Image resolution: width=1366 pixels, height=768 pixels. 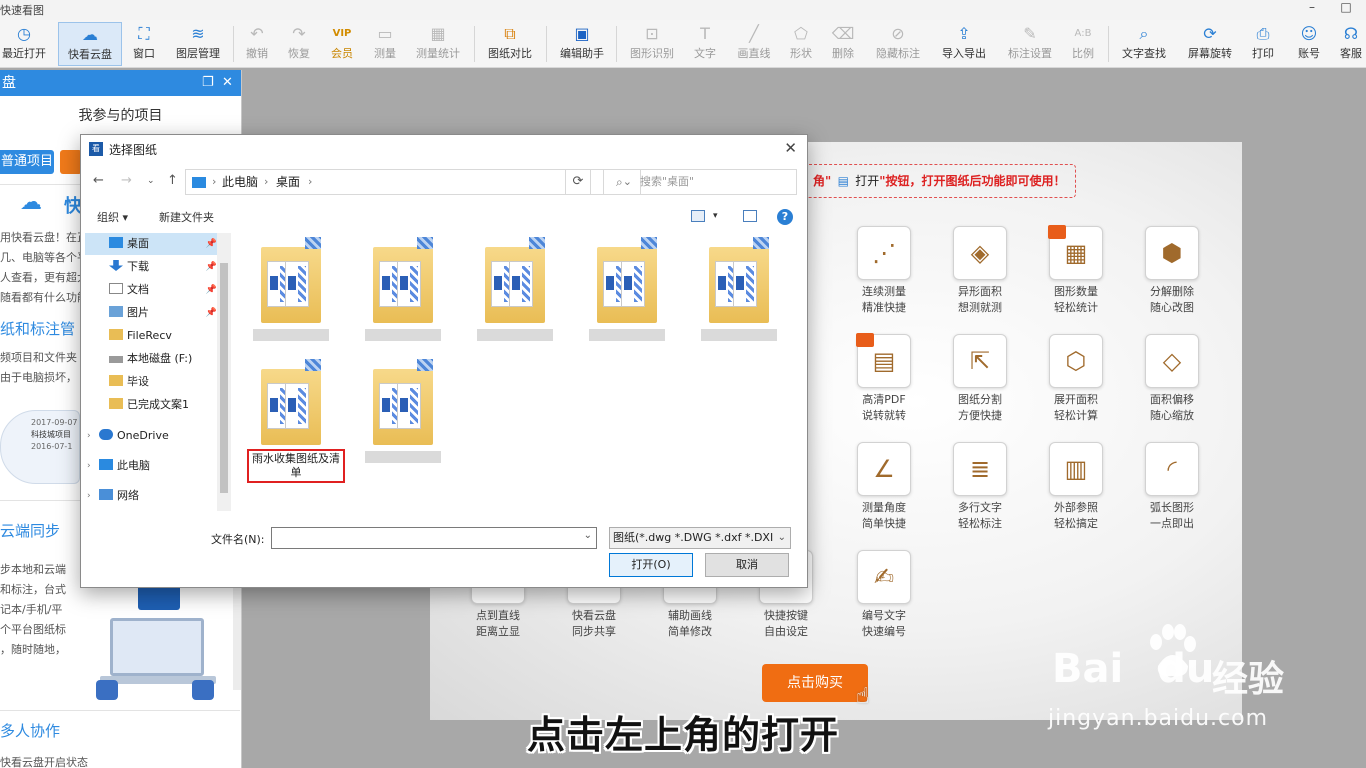 What do you see at coordinates (1076, 487) in the screenshot?
I see `feature-xref: ▥ 外部参照 轻松搞定` at bounding box center [1076, 487].